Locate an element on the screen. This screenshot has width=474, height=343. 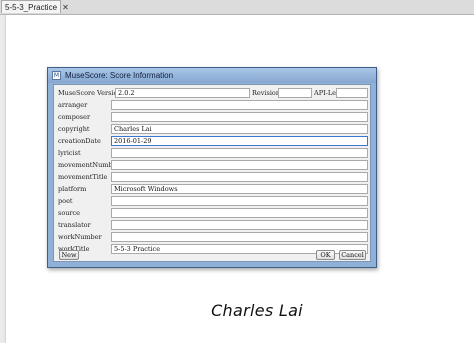
metadata-row: workNumber is located at coordinates (213, 237).